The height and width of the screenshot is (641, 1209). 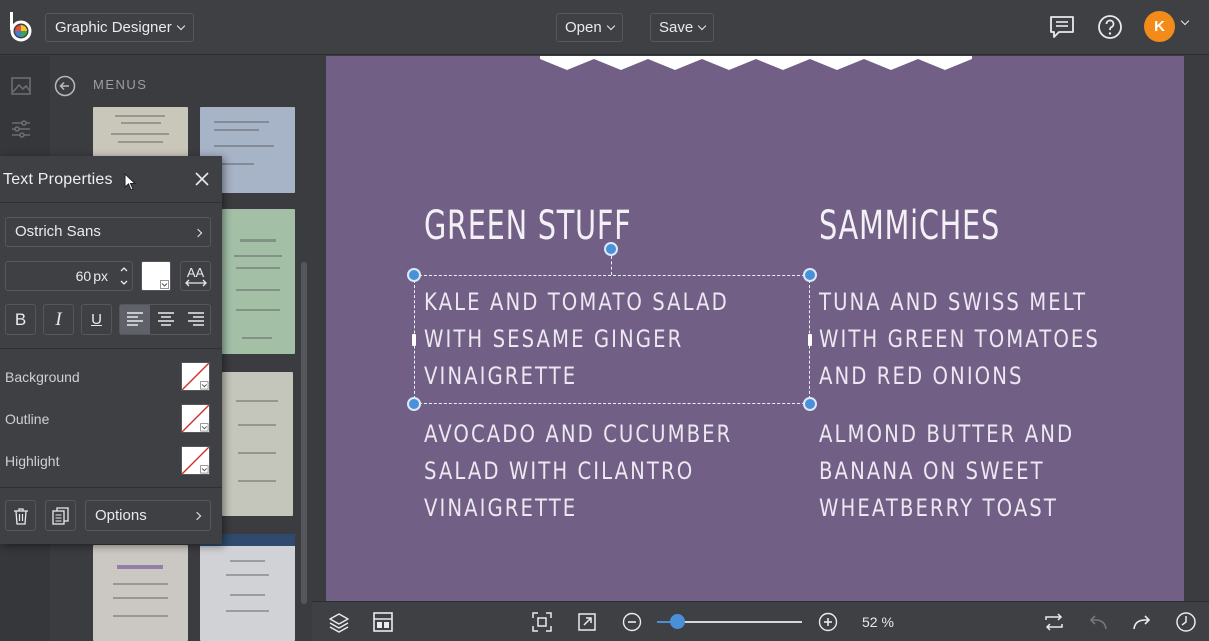 I want to click on app-logo-icon, so click(x=21, y=27).